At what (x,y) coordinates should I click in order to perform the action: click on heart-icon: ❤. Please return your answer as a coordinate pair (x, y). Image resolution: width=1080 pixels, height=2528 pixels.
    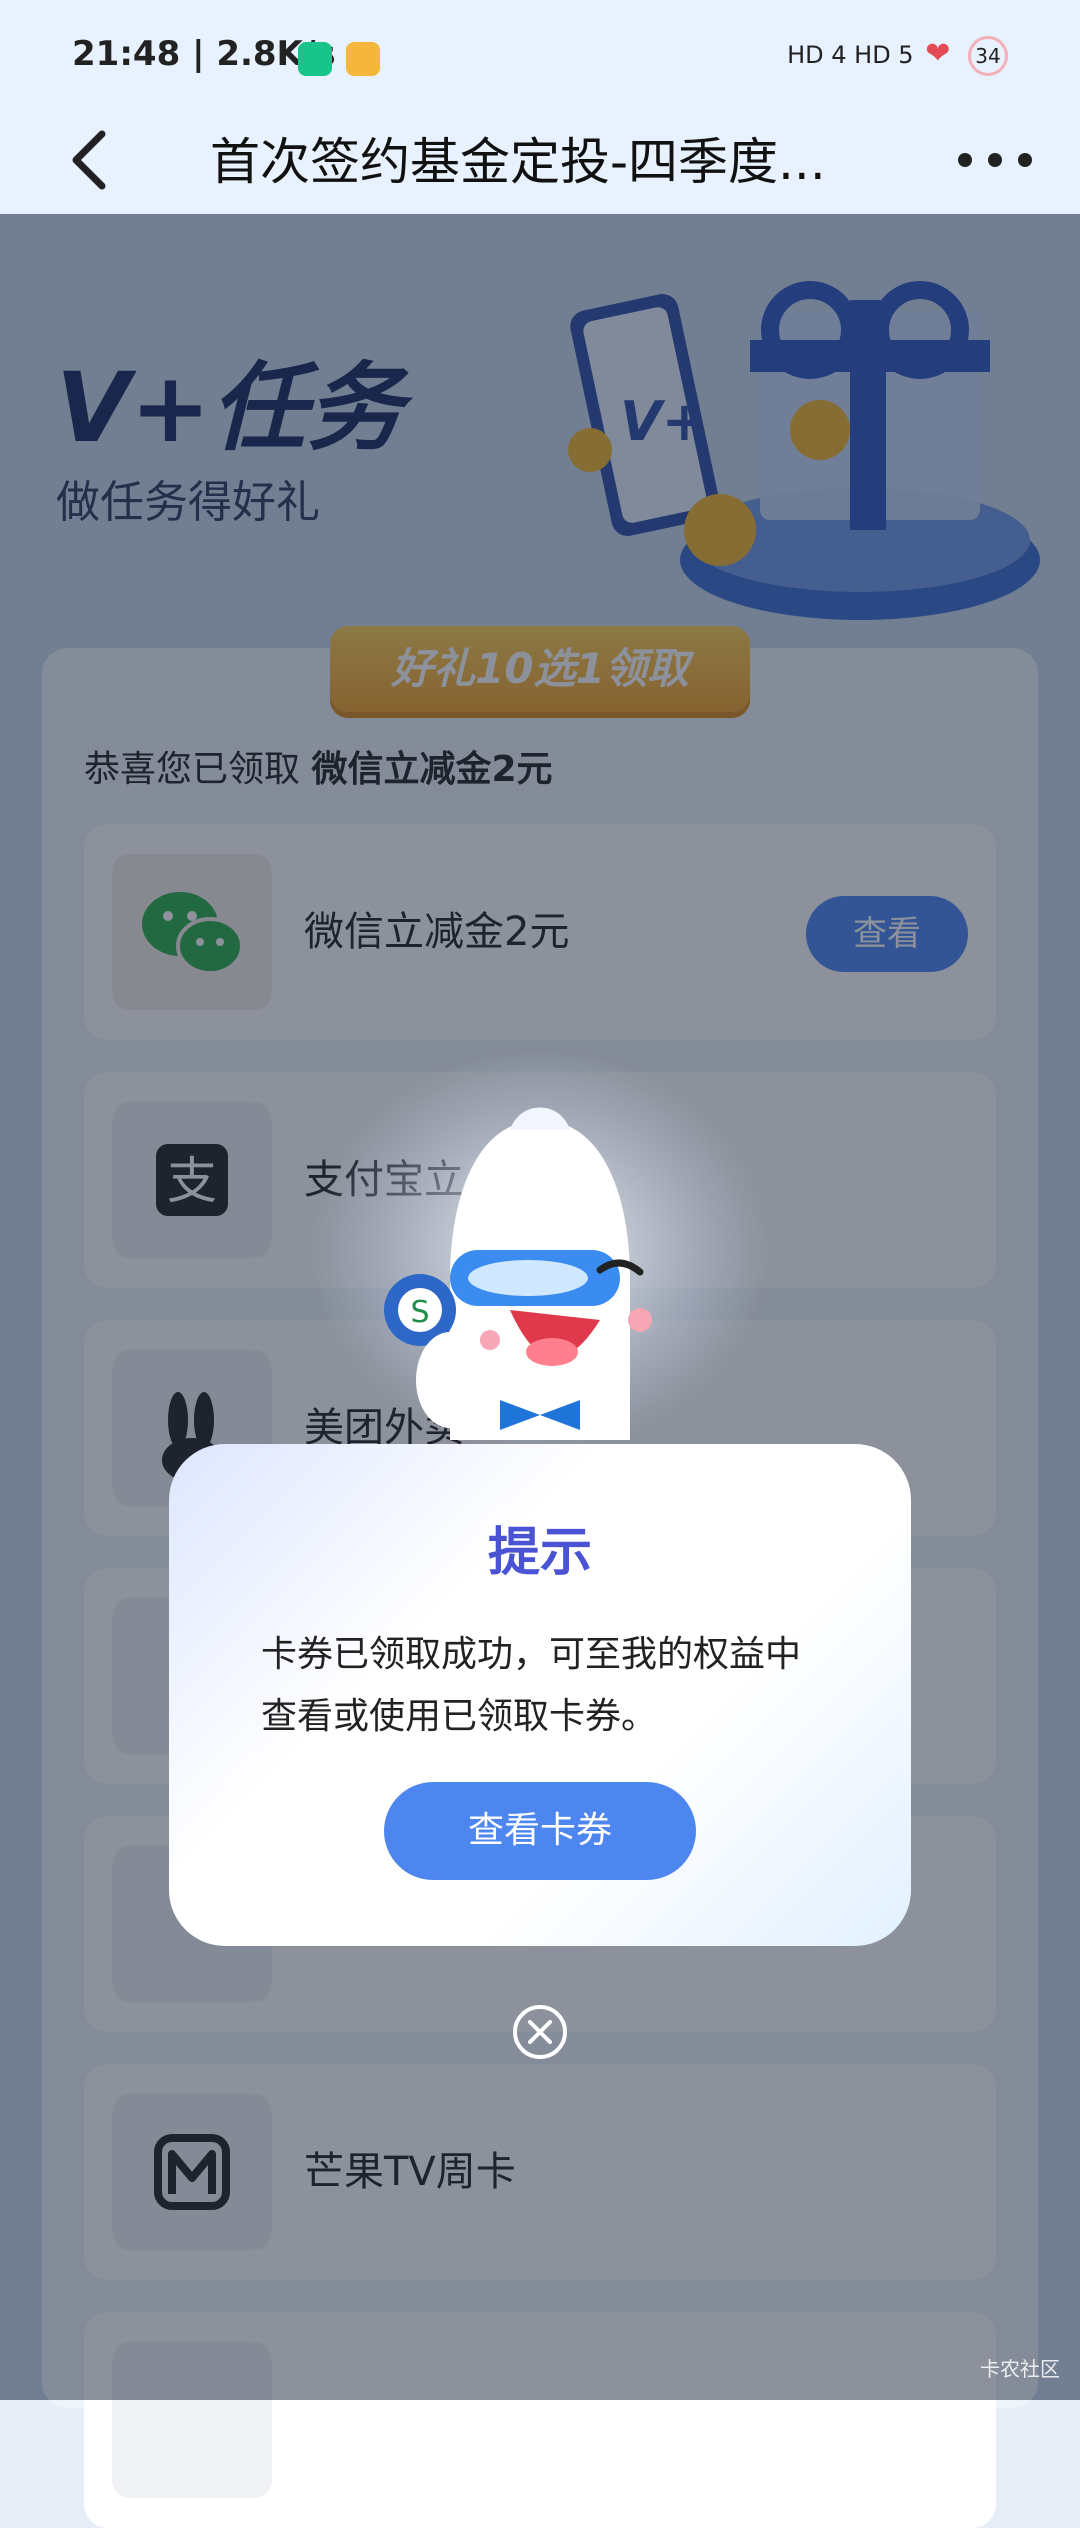
    Looking at the image, I should click on (938, 53).